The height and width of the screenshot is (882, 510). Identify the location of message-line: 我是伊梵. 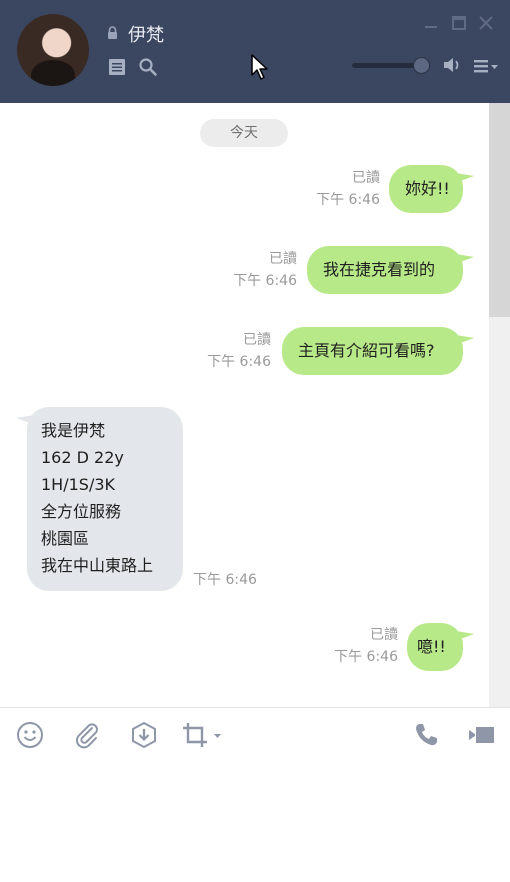
(73, 430).